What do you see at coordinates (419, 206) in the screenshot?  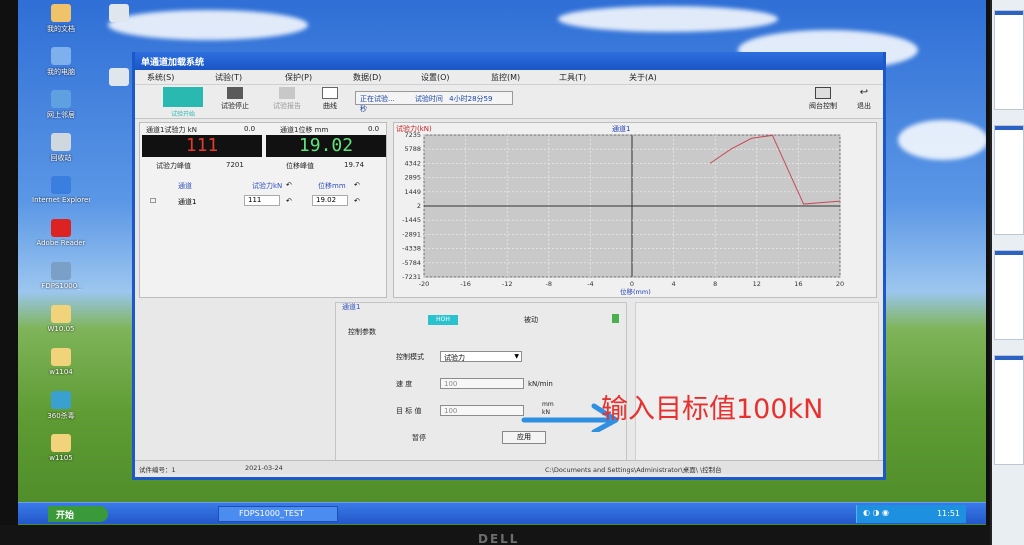 I see `y-tick-label: 2` at bounding box center [419, 206].